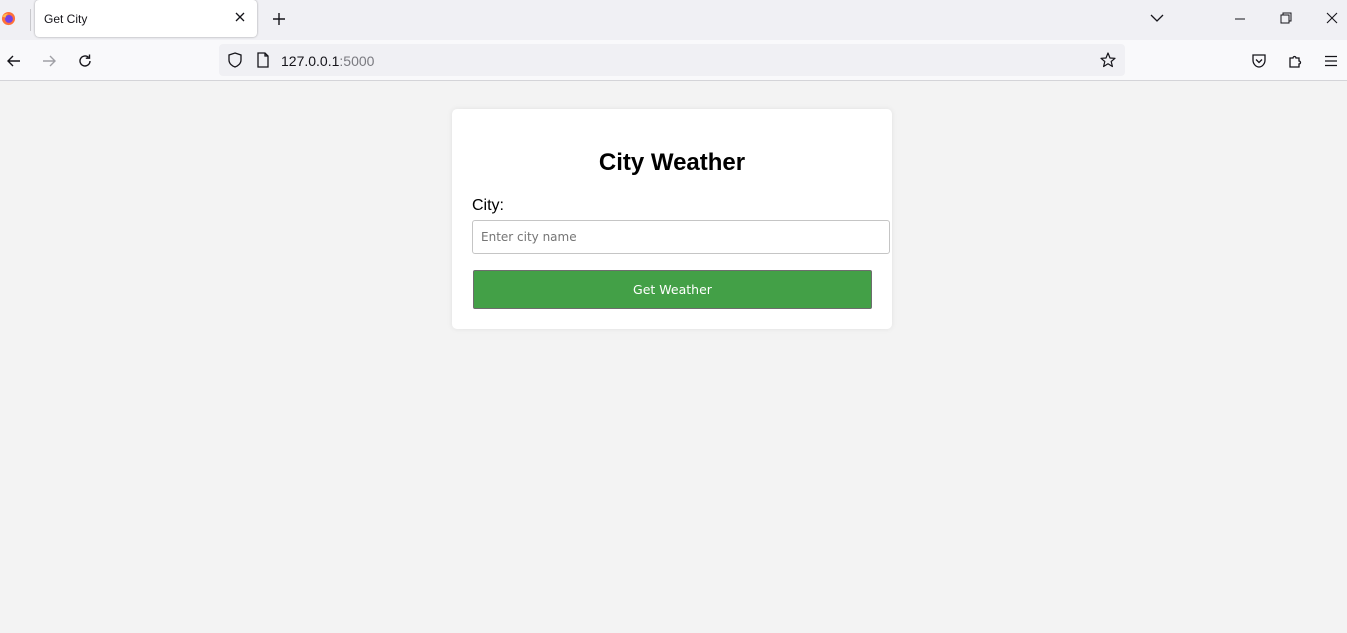  What do you see at coordinates (310, 61) in the screenshot?
I see `url-host: 127.0.0.1` at bounding box center [310, 61].